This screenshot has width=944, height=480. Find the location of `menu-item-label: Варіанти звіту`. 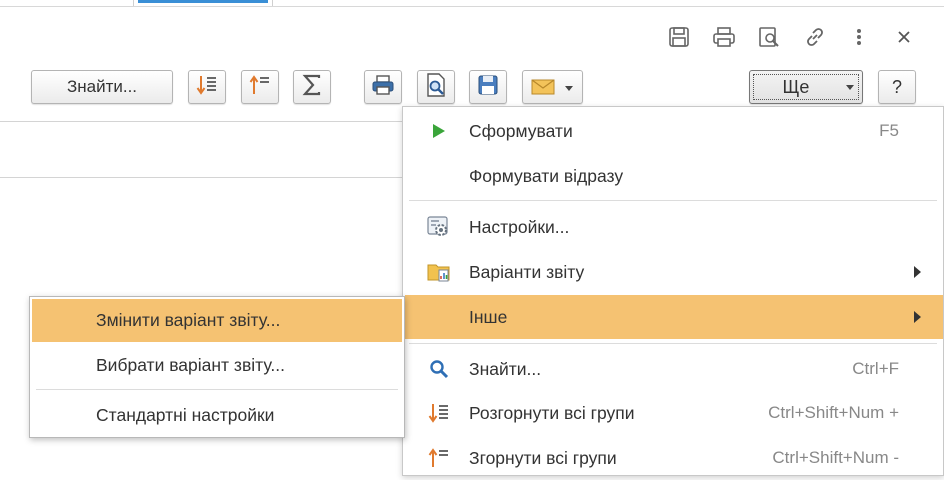

menu-item-label: Варіанти звіту is located at coordinates (527, 271).